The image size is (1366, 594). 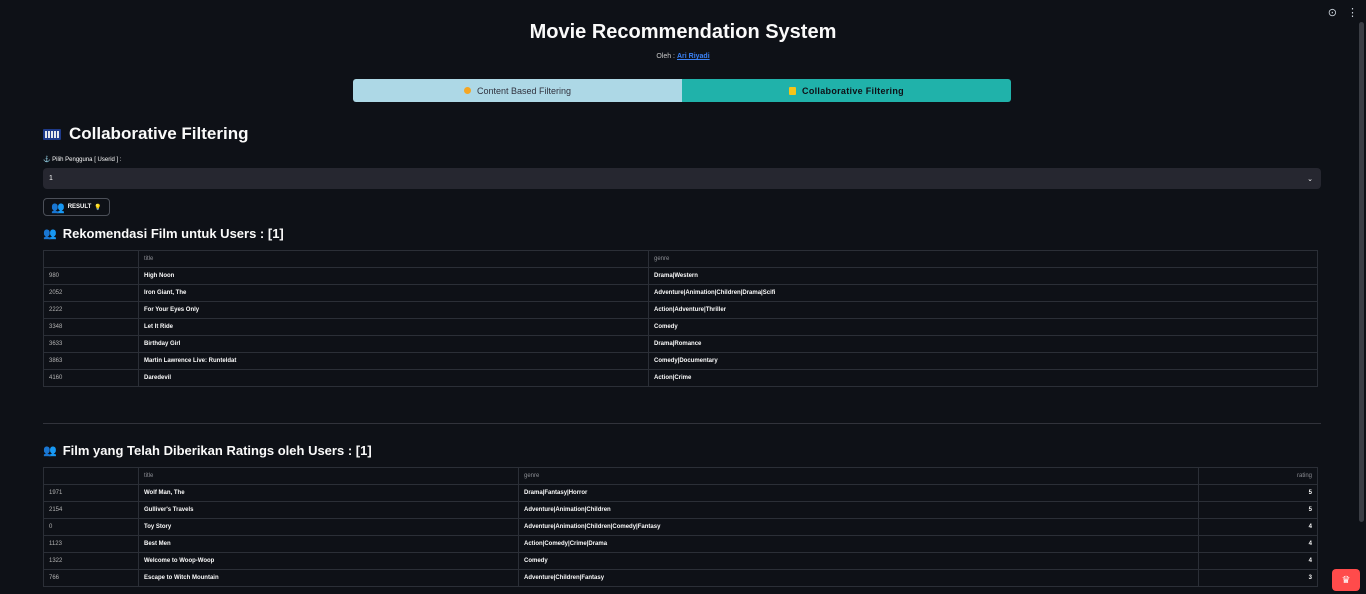 What do you see at coordinates (666, 56) in the screenshot?
I see `byline-prefix: Oleh :` at bounding box center [666, 56].